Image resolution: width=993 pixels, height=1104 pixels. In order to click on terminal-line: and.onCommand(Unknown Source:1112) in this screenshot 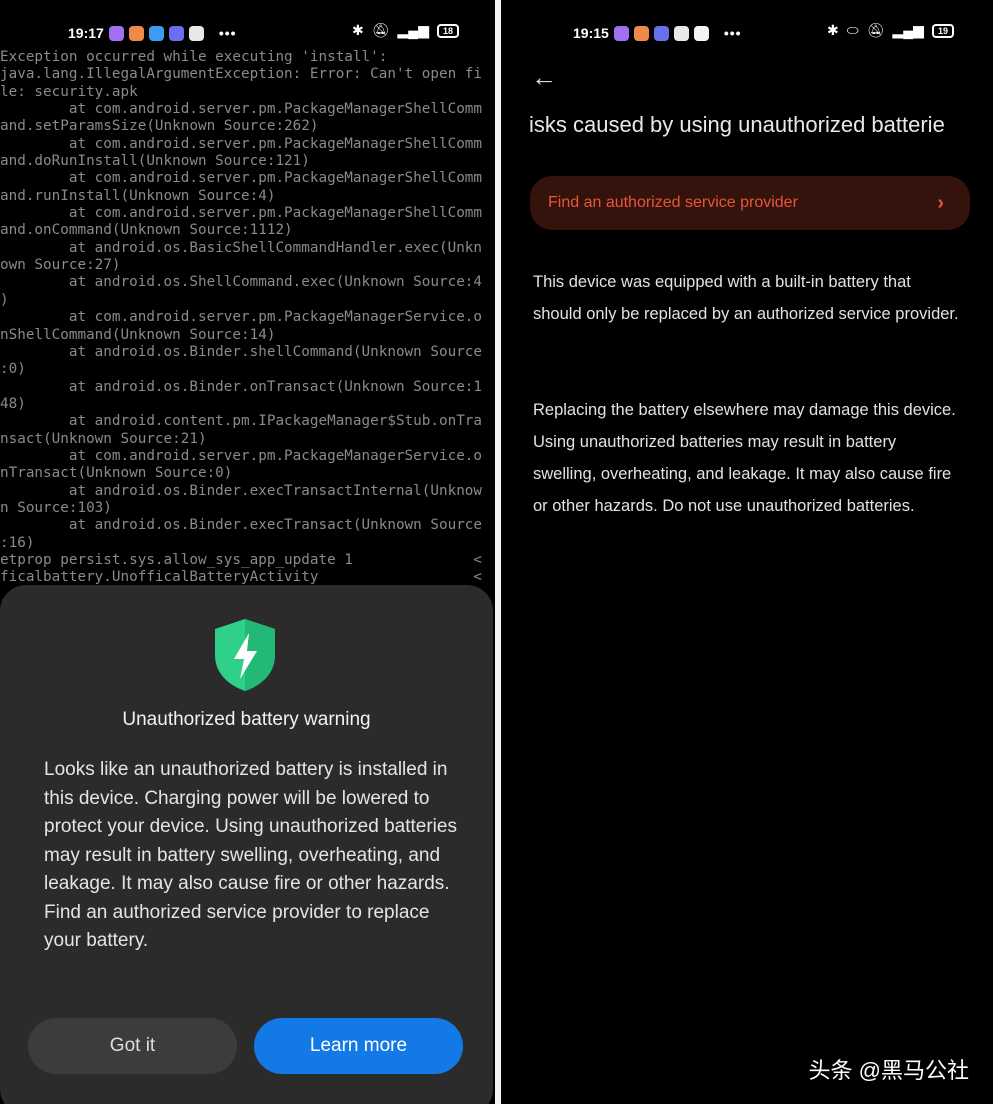, I will do `click(146, 230)`.